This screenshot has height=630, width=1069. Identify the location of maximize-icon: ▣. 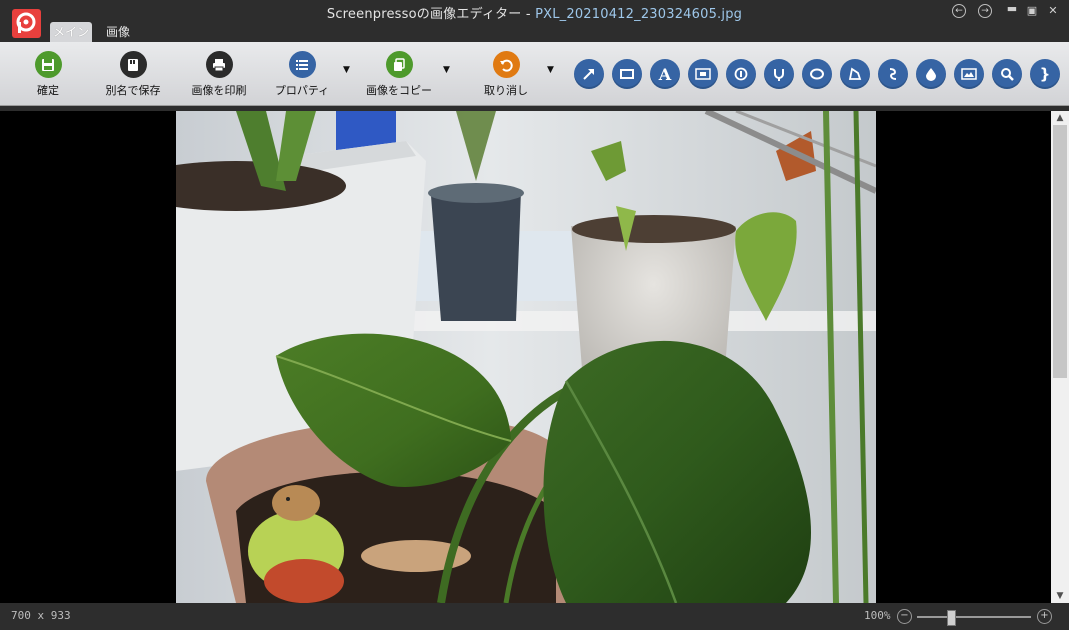
(1032, 11).